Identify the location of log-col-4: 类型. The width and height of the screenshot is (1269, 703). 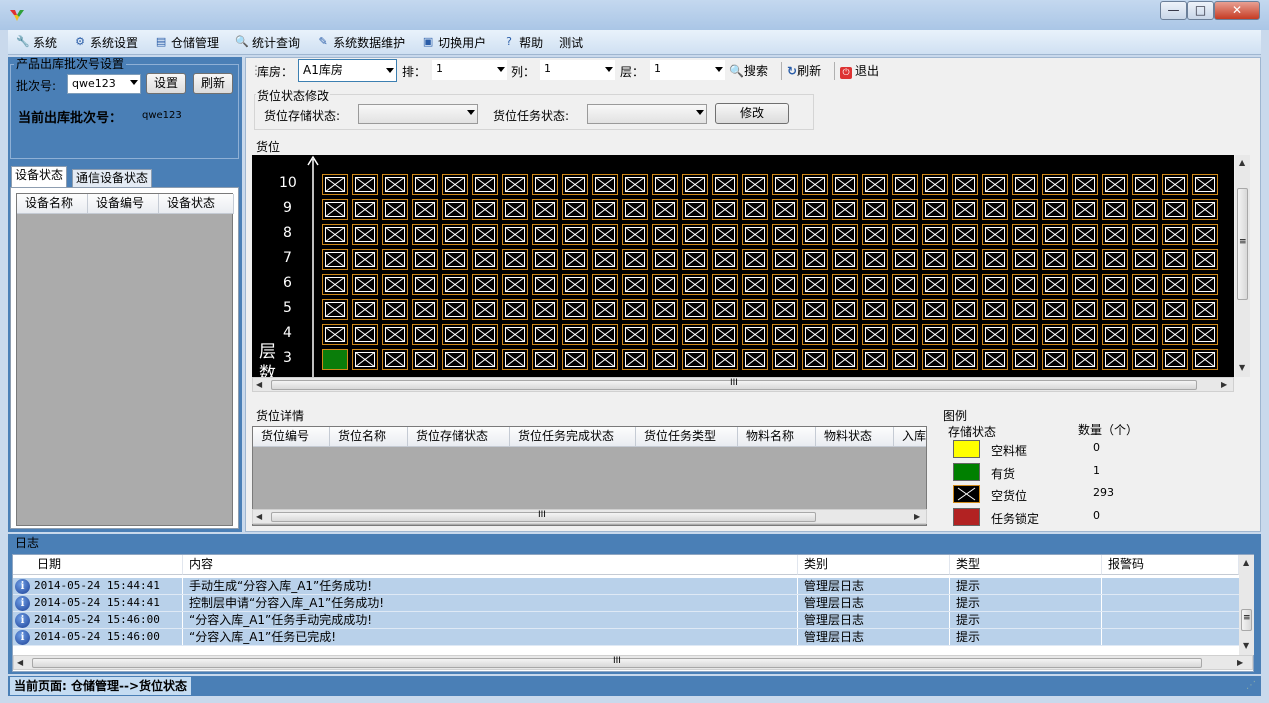
(1026, 565).